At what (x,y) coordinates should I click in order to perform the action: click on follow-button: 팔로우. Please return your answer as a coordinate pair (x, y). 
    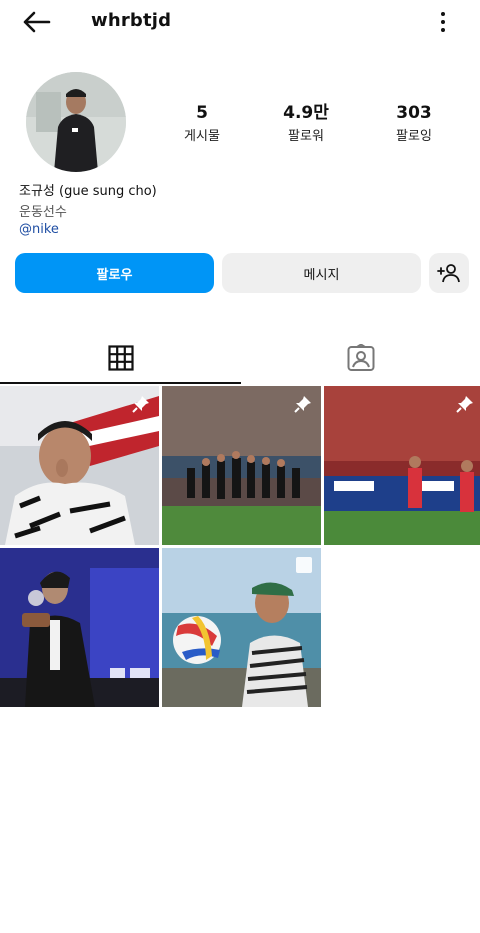
    Looking at the image, I should click on (114, 273).